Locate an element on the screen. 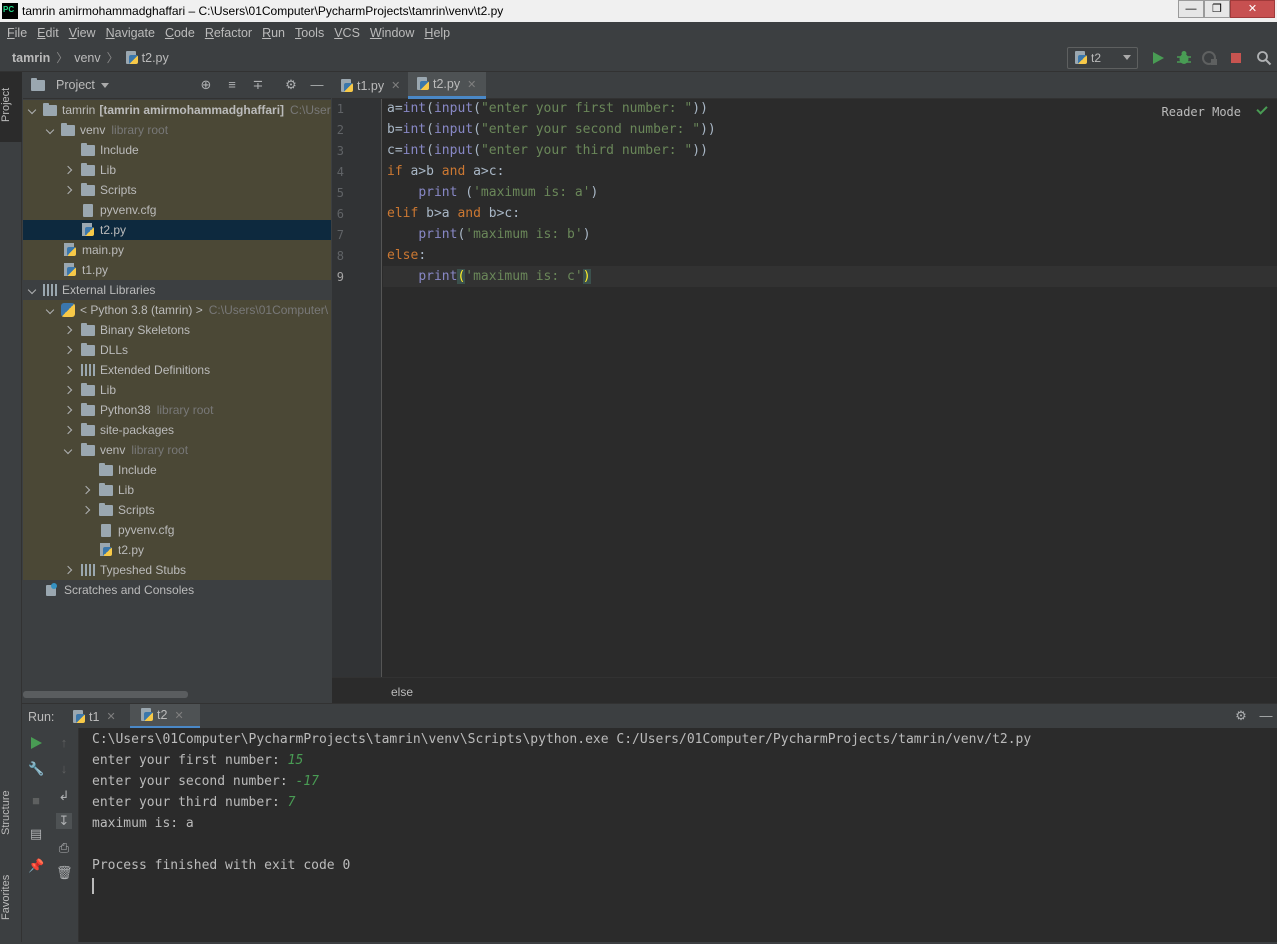  wrench-icon: 🔧 is located at coordinates (36, 769).